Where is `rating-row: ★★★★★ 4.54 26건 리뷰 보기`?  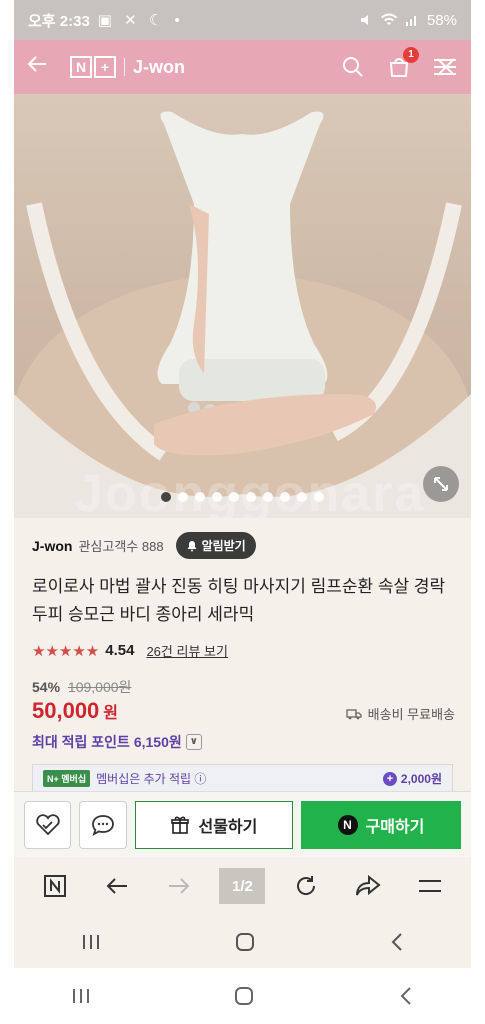
rating-row: ★★★★★ 4.54 26건 리뷰 보기 is located at coordinates (130, 650).